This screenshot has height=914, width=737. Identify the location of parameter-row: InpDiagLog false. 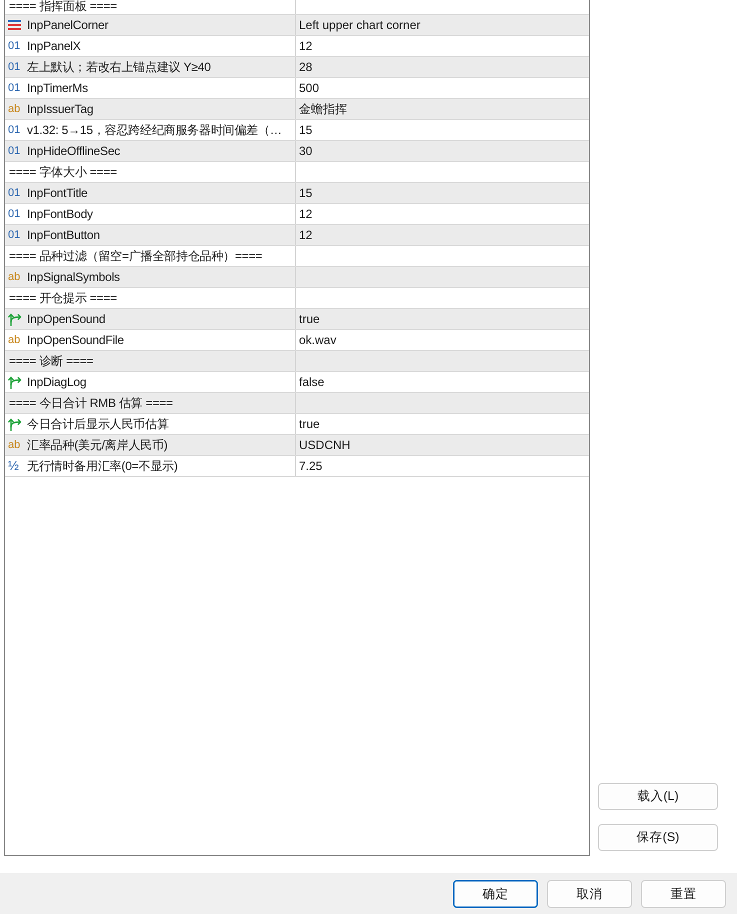
(297, 382).